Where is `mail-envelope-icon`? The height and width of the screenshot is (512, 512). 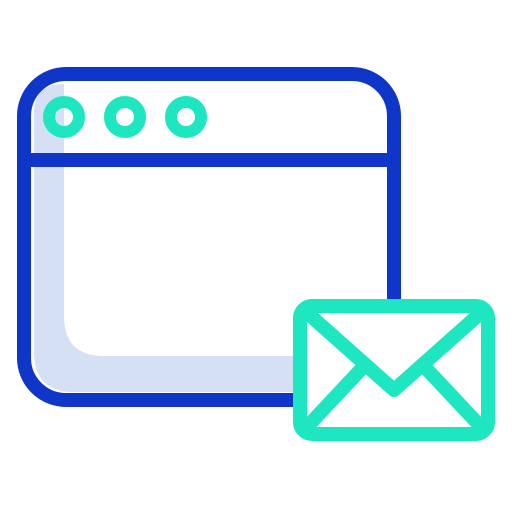 mail-envelope-icon is located at coordinates (394, 370).